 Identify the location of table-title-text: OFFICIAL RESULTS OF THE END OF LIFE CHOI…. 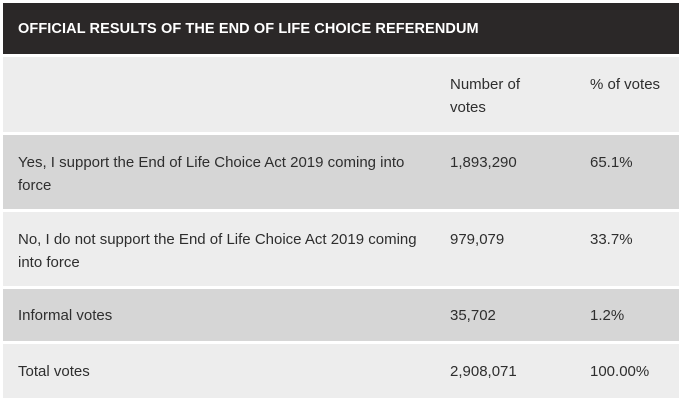
(248, 28).